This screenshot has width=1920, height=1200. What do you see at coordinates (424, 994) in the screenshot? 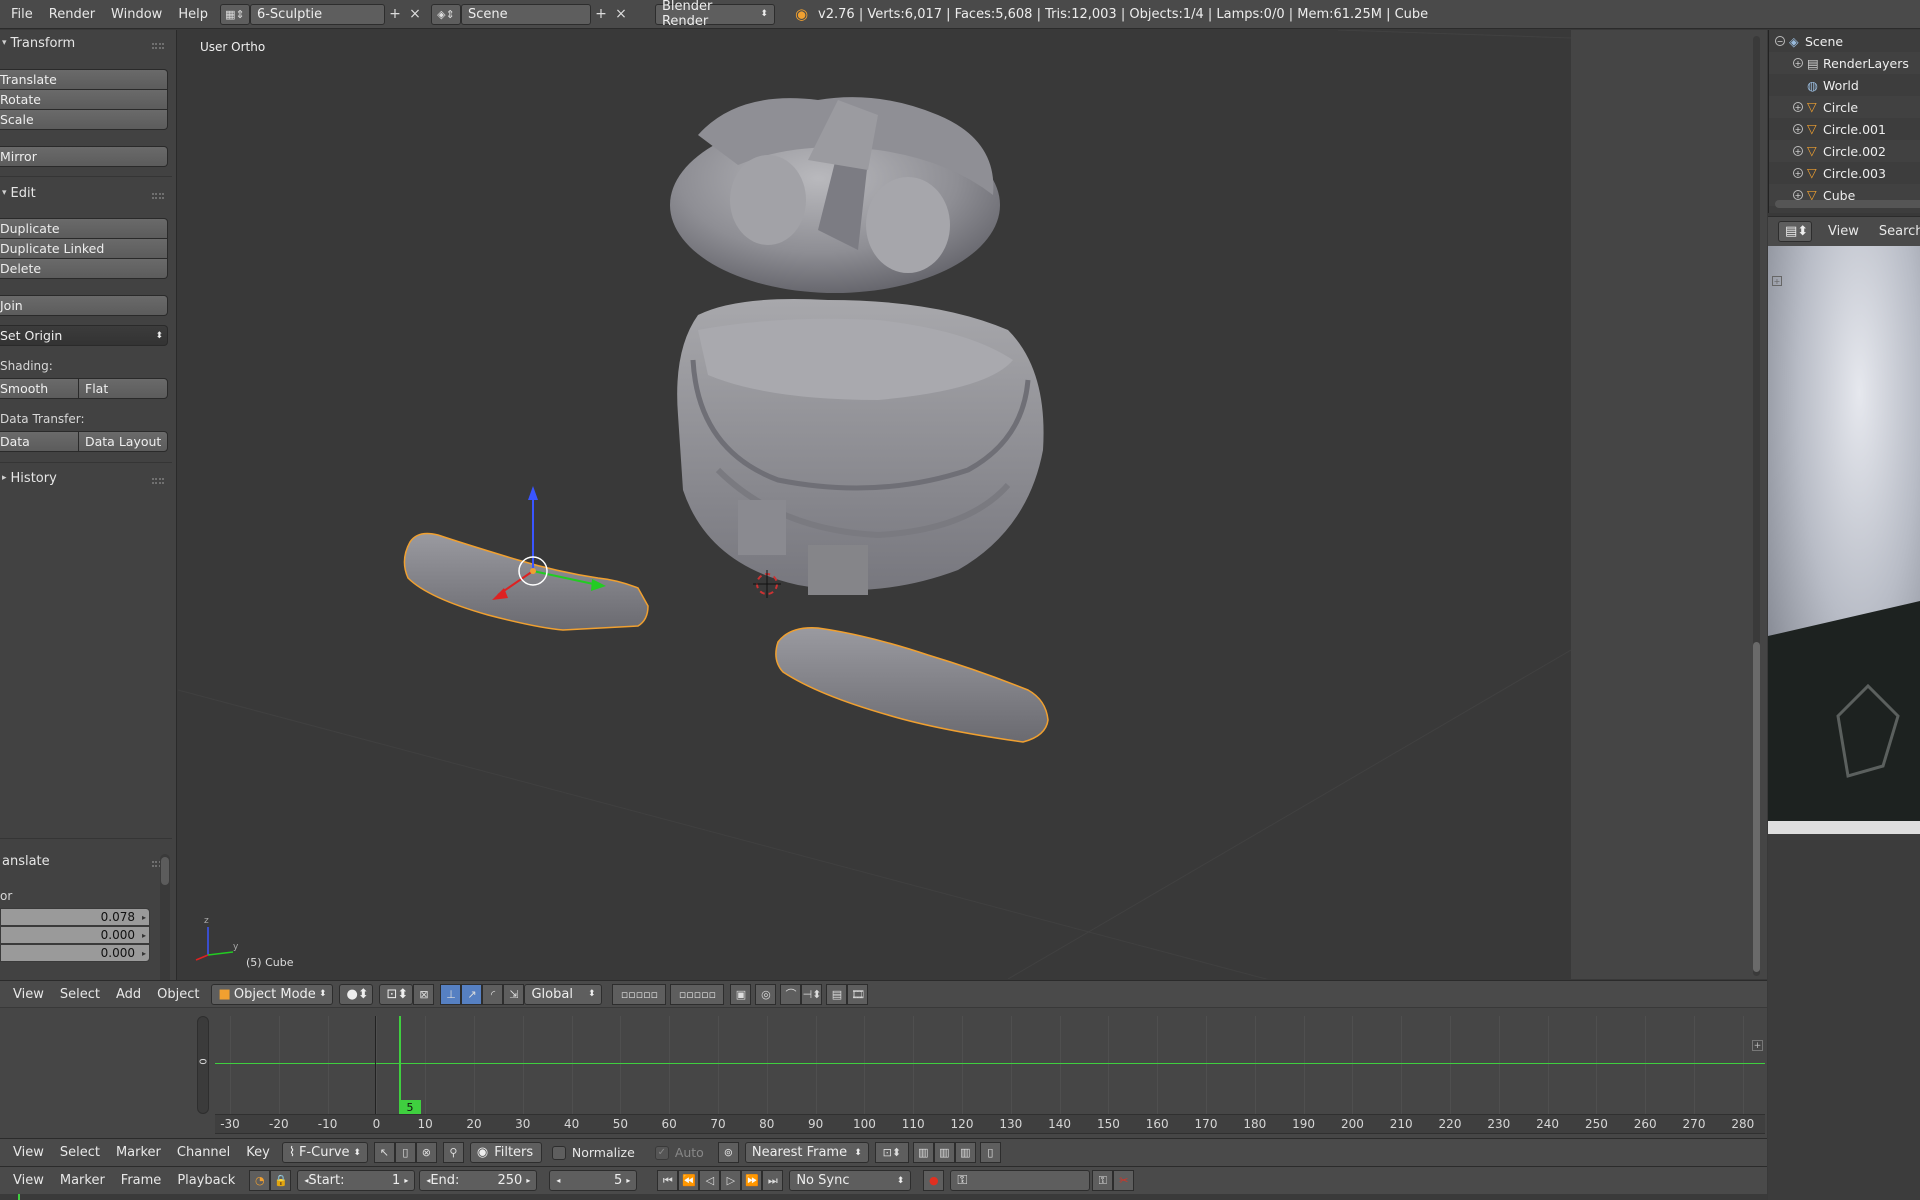
I see `manipulator-center-icon: ⊠` at bounding box center [424, 994].